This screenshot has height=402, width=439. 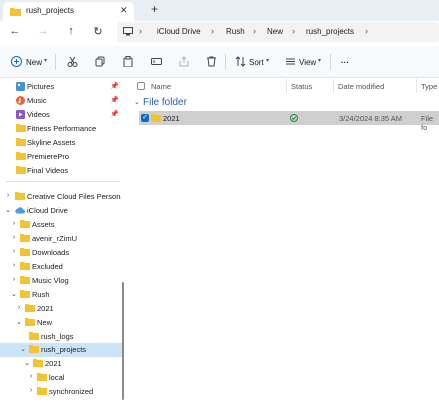 I want to click on sidebar-item-pictures: Pictures 📌, so click(x=61, y=86).